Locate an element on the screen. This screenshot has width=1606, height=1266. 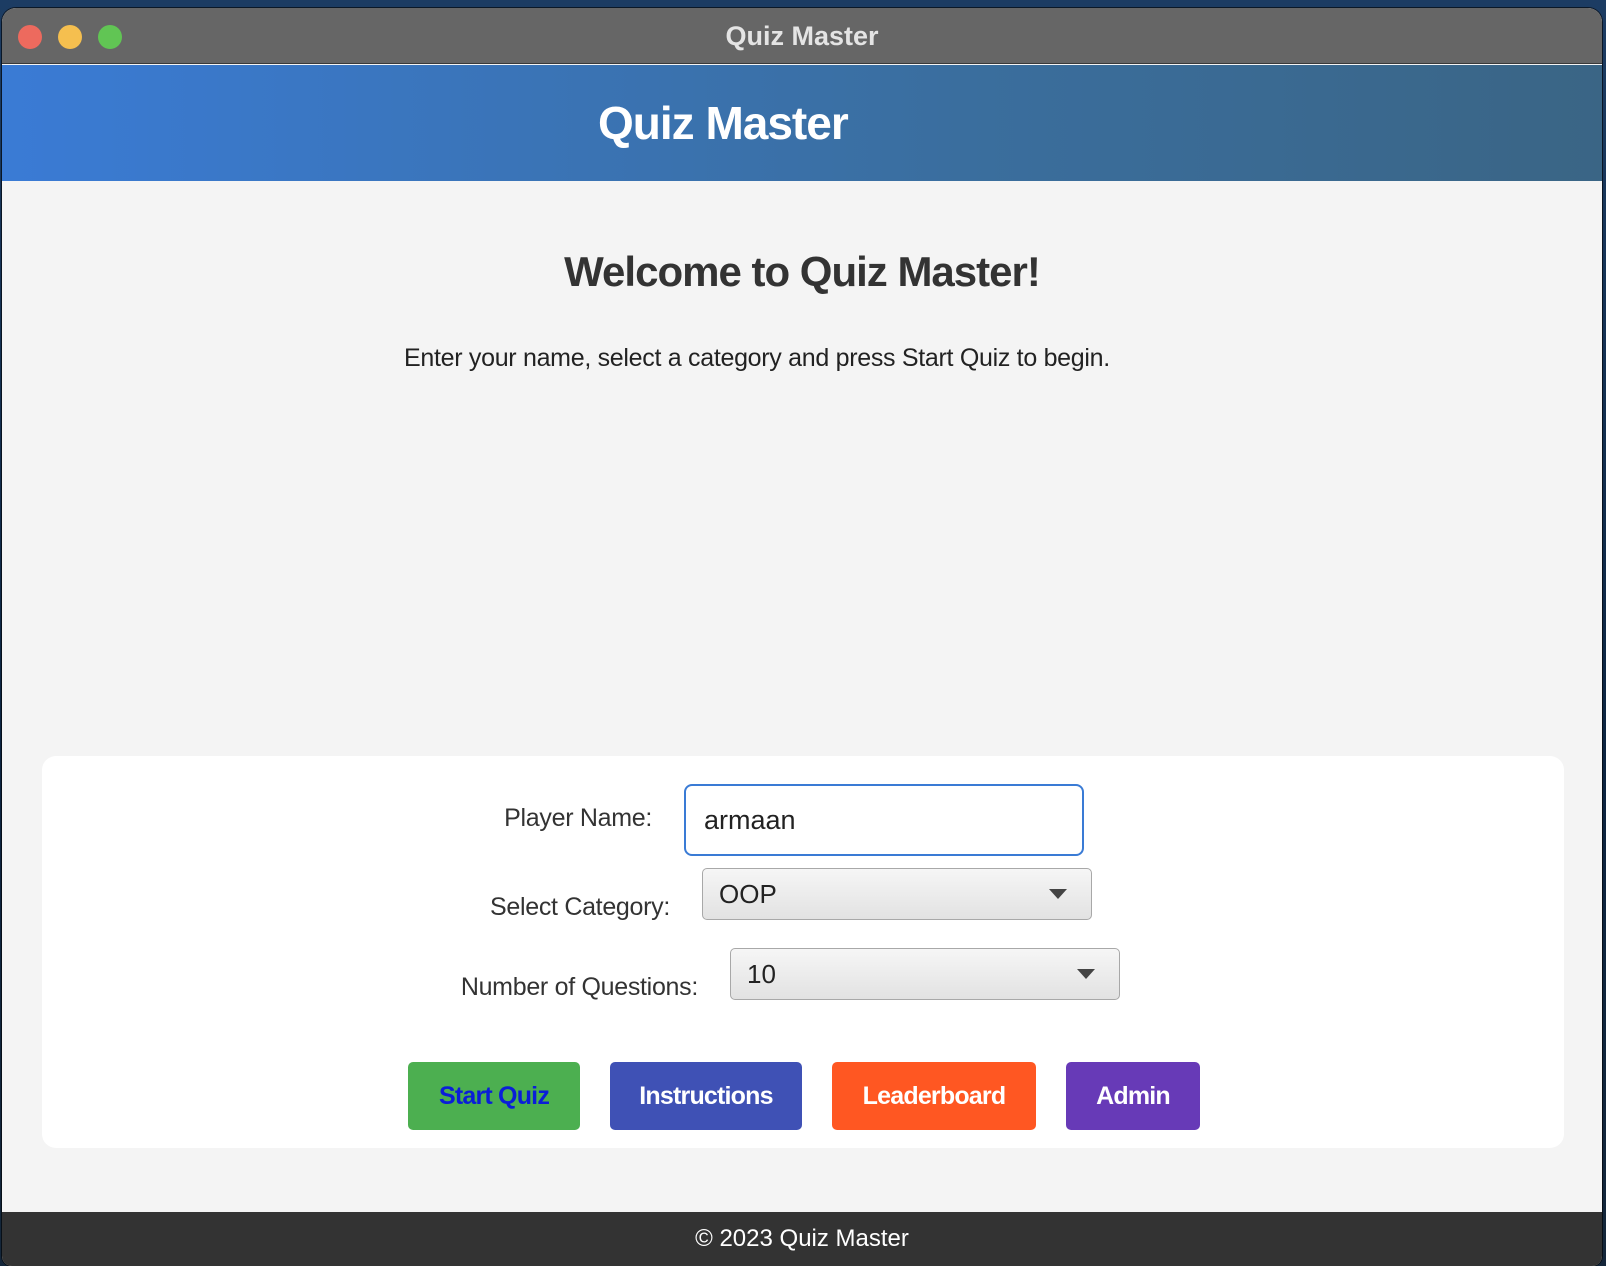
footer: © 2023 Quiz Master is located at coordinates (802, 1239).